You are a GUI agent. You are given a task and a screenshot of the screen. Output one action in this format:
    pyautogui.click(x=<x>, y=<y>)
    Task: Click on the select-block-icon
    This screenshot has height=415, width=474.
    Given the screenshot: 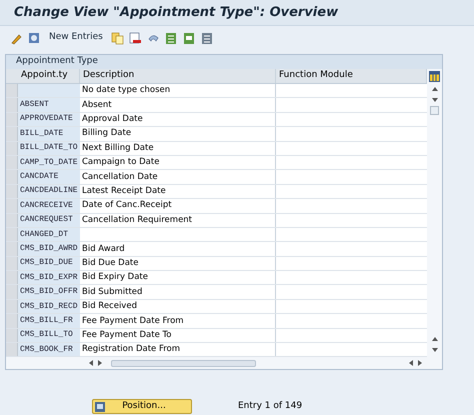 What is the action you would take?
    pyautogui.click(x=189, y=38)
    